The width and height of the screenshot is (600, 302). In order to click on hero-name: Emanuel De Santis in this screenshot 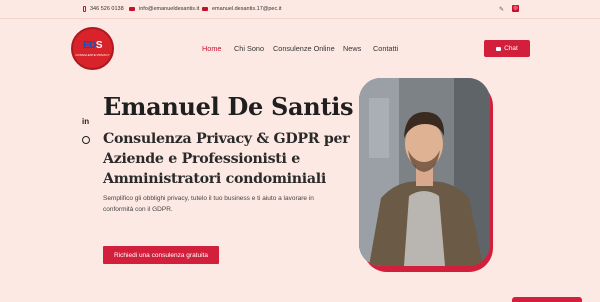, I will do `click(228, 106)`.